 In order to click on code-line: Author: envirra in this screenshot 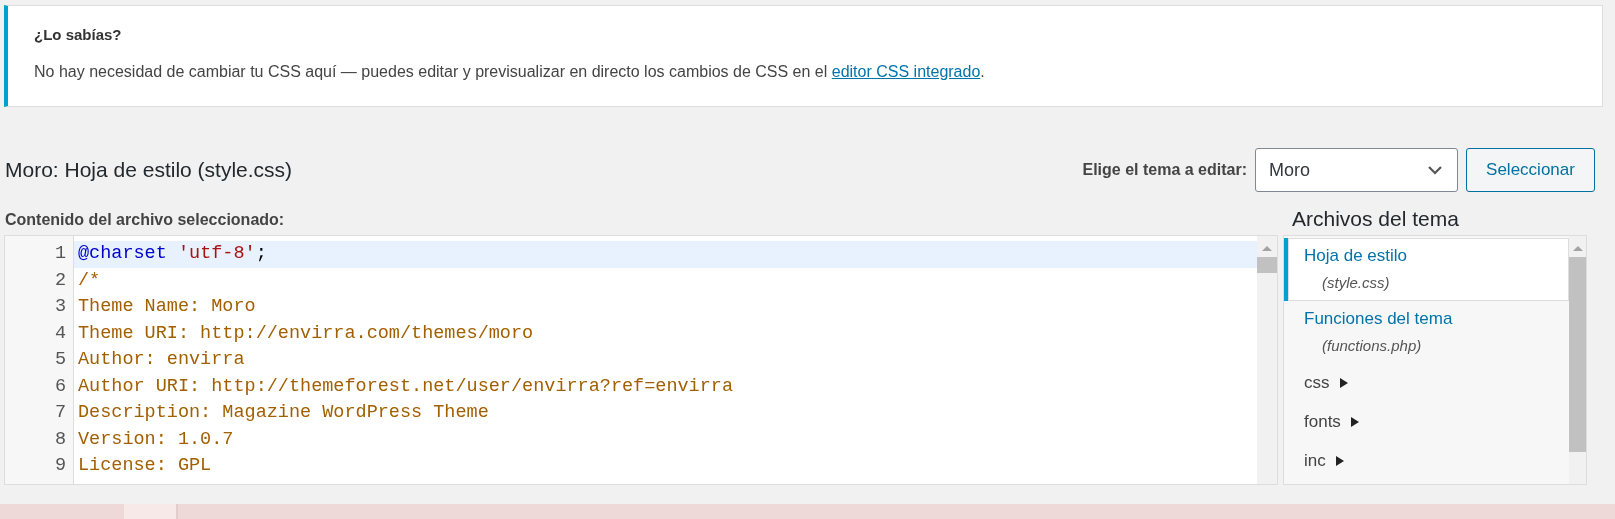, I will do `click(161, 360)`.